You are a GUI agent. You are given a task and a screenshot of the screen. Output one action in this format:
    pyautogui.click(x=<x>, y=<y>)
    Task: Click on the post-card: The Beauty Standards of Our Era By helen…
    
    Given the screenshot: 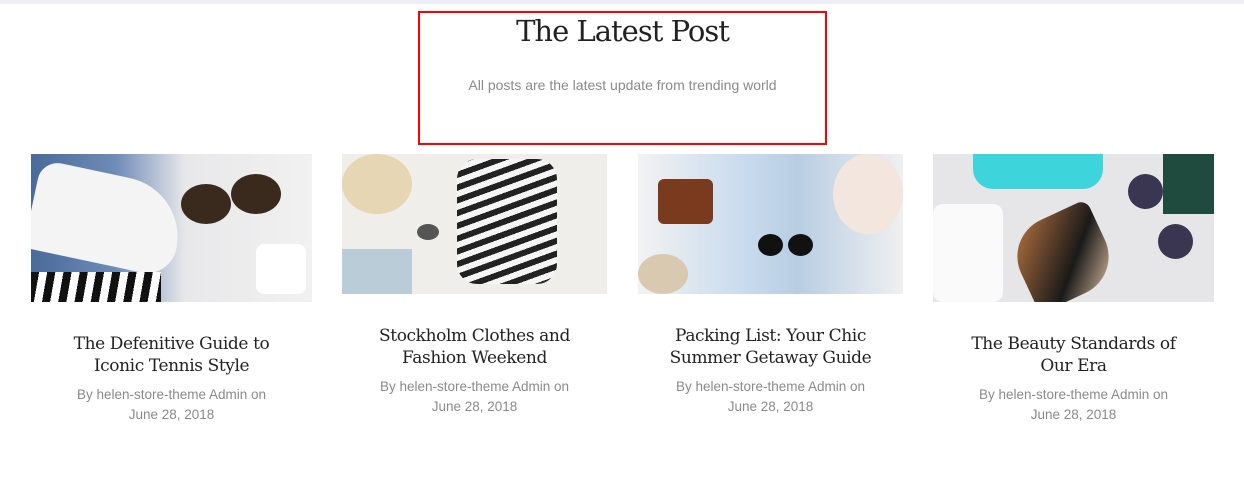 What is the action you would take?
    pyautogui.click(x=1073, y=289)
    